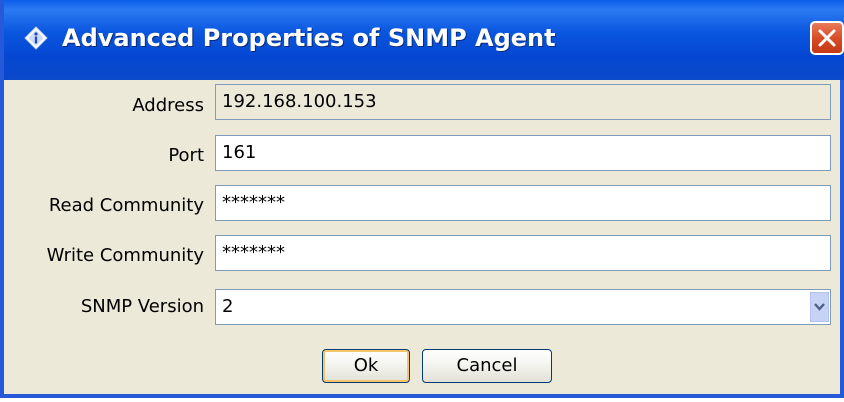 This screenshot has width=844, height=402. Describe the element at coordinates (523, 203) in the screenshot. I see `read-community-input: *******` at that location.